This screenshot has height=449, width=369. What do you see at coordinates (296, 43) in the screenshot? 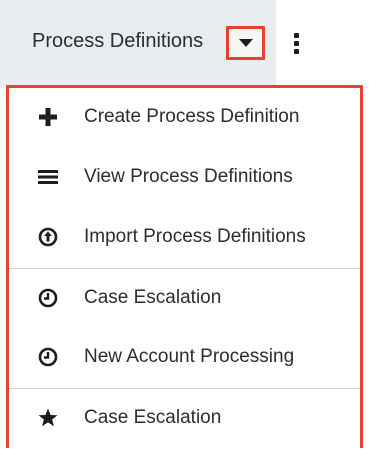
I see `vertical-ellipsis-icon` at bounding box center [296, 43].